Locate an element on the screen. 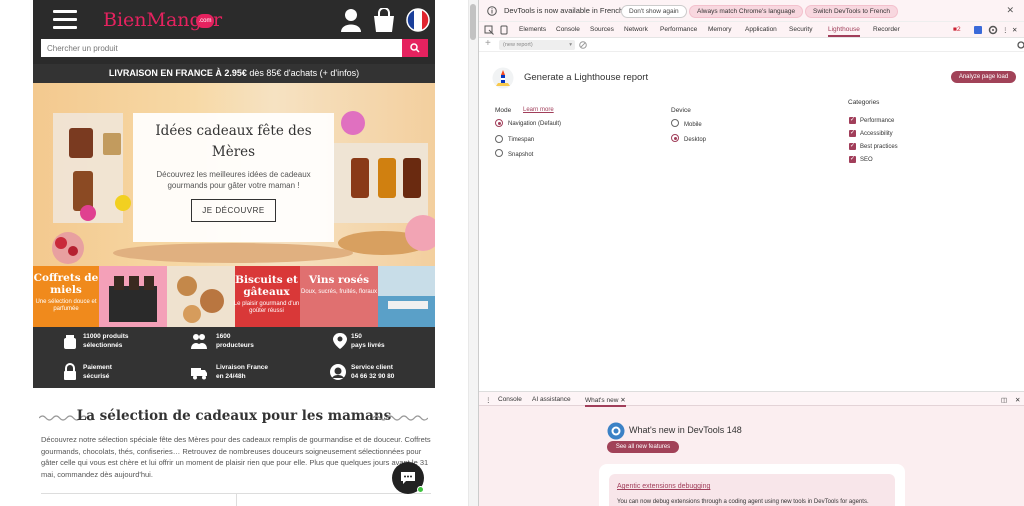 This screenshot has width=1024, height=506. tab-network: Network is located at coordinates (636, 29).